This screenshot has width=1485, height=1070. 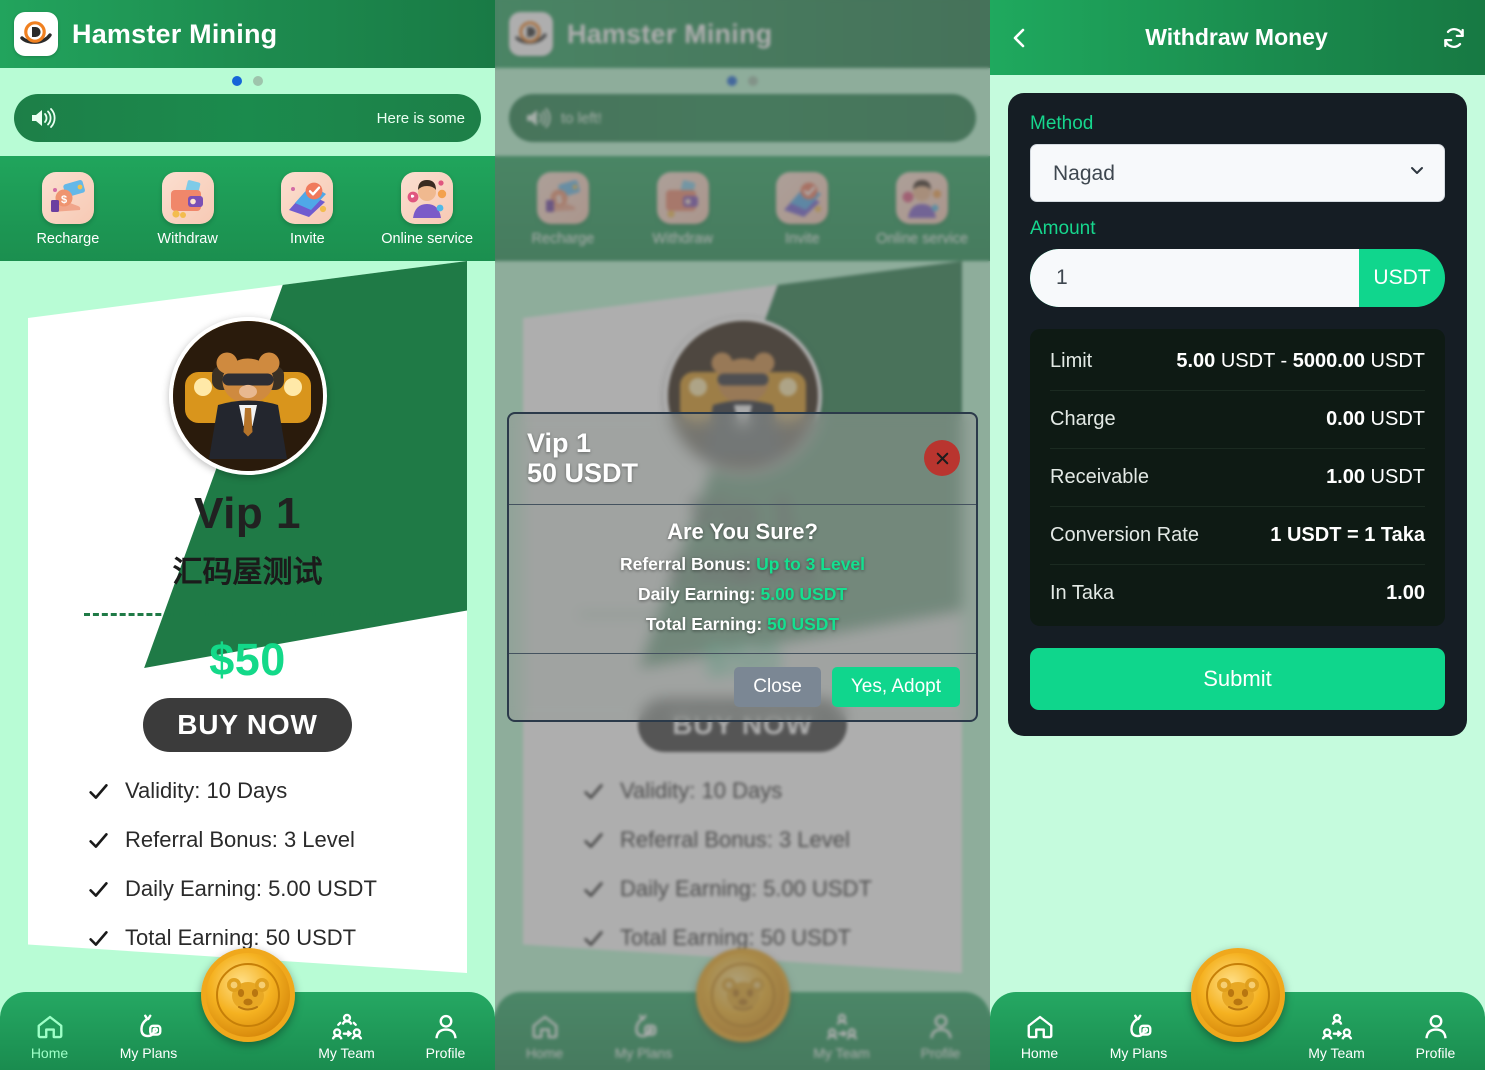 I want to click on method-label: Method, so click(x=1062, y=123).